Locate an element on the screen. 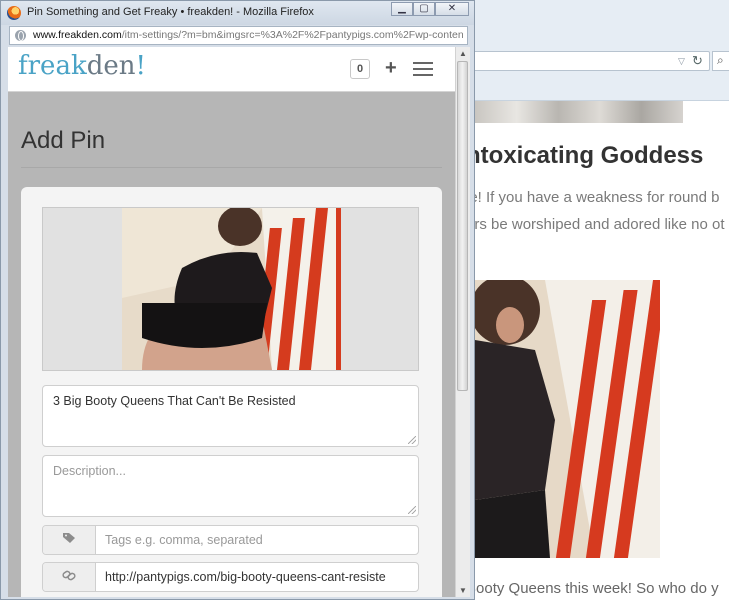 This screenshot has height=602, width=729. tags-placeholder: Tags e.g. comma, separated is located at coordinates (184, 540).